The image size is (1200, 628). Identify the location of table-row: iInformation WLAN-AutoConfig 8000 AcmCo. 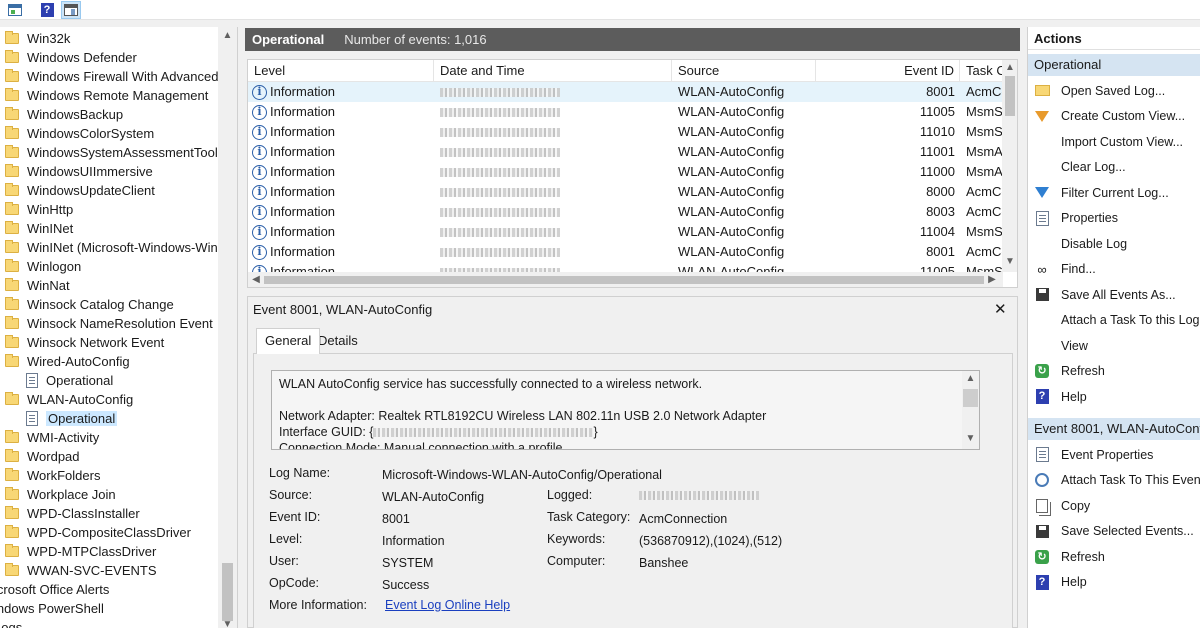
(625, 192).